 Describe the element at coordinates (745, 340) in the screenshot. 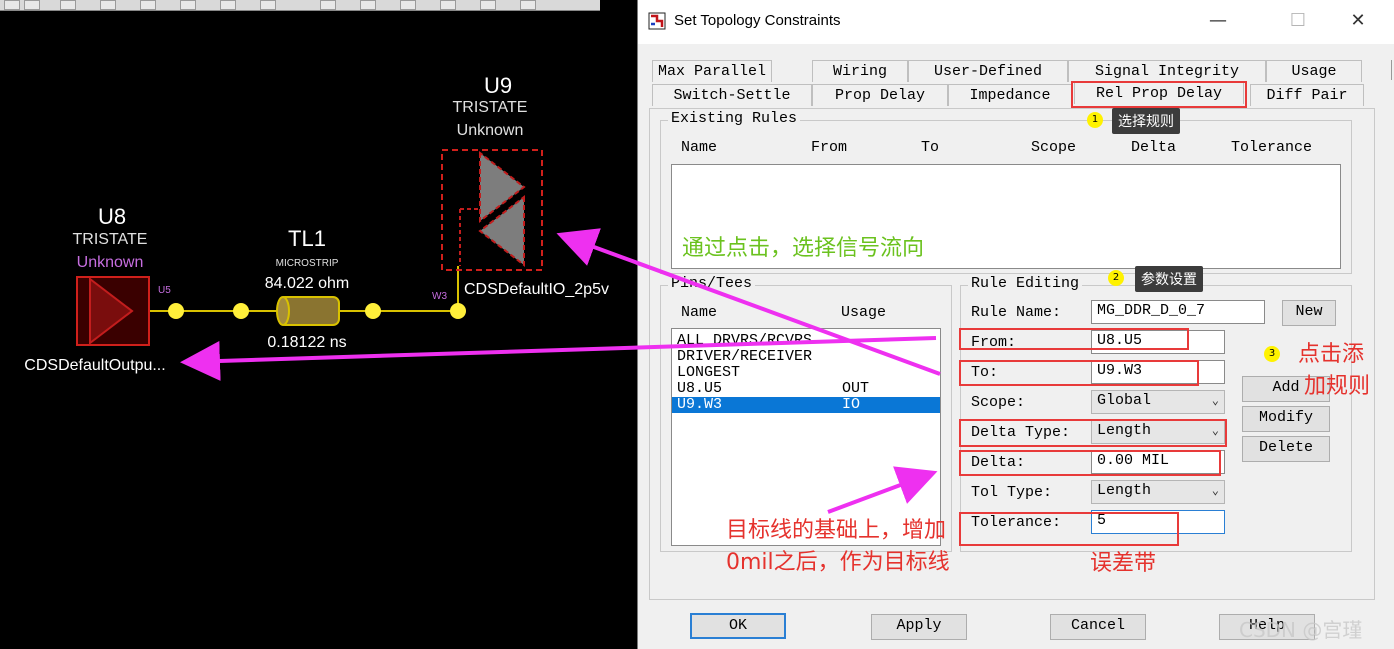

I see `pin-name: ALL DRVRS/RCVRS` at that location.